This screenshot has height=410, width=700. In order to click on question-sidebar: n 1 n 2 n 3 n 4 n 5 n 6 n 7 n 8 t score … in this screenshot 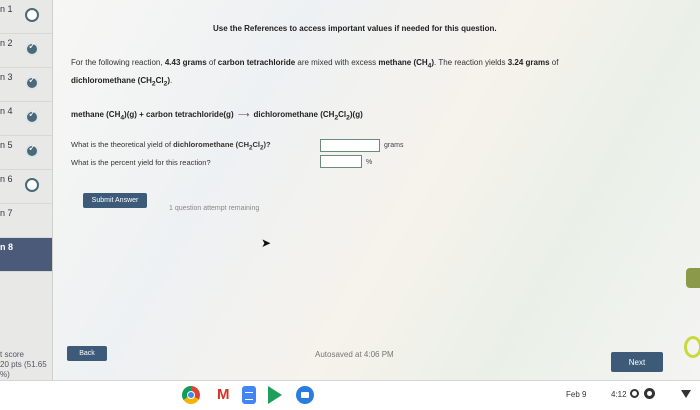, I will do `click(26, 190)`.